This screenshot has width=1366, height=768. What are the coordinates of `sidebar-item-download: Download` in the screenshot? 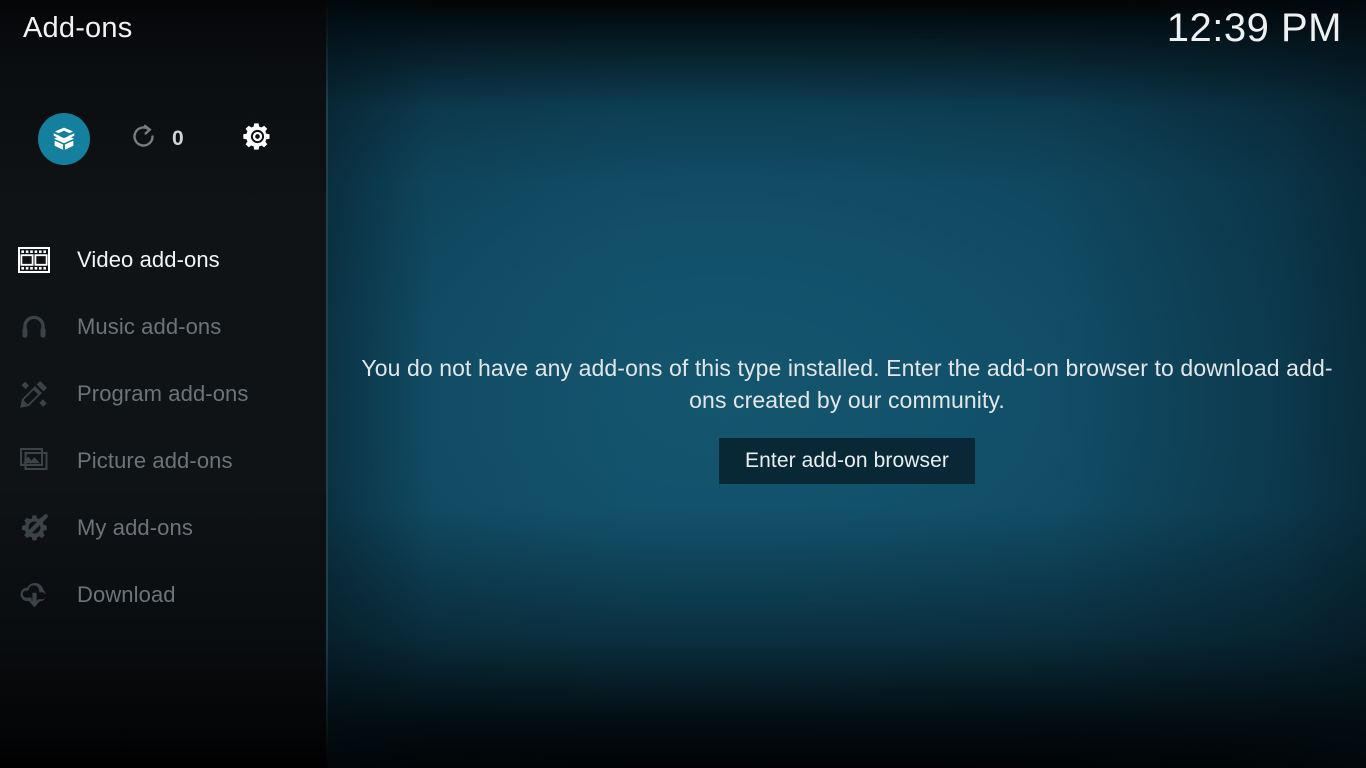 It's located at (164, 594).